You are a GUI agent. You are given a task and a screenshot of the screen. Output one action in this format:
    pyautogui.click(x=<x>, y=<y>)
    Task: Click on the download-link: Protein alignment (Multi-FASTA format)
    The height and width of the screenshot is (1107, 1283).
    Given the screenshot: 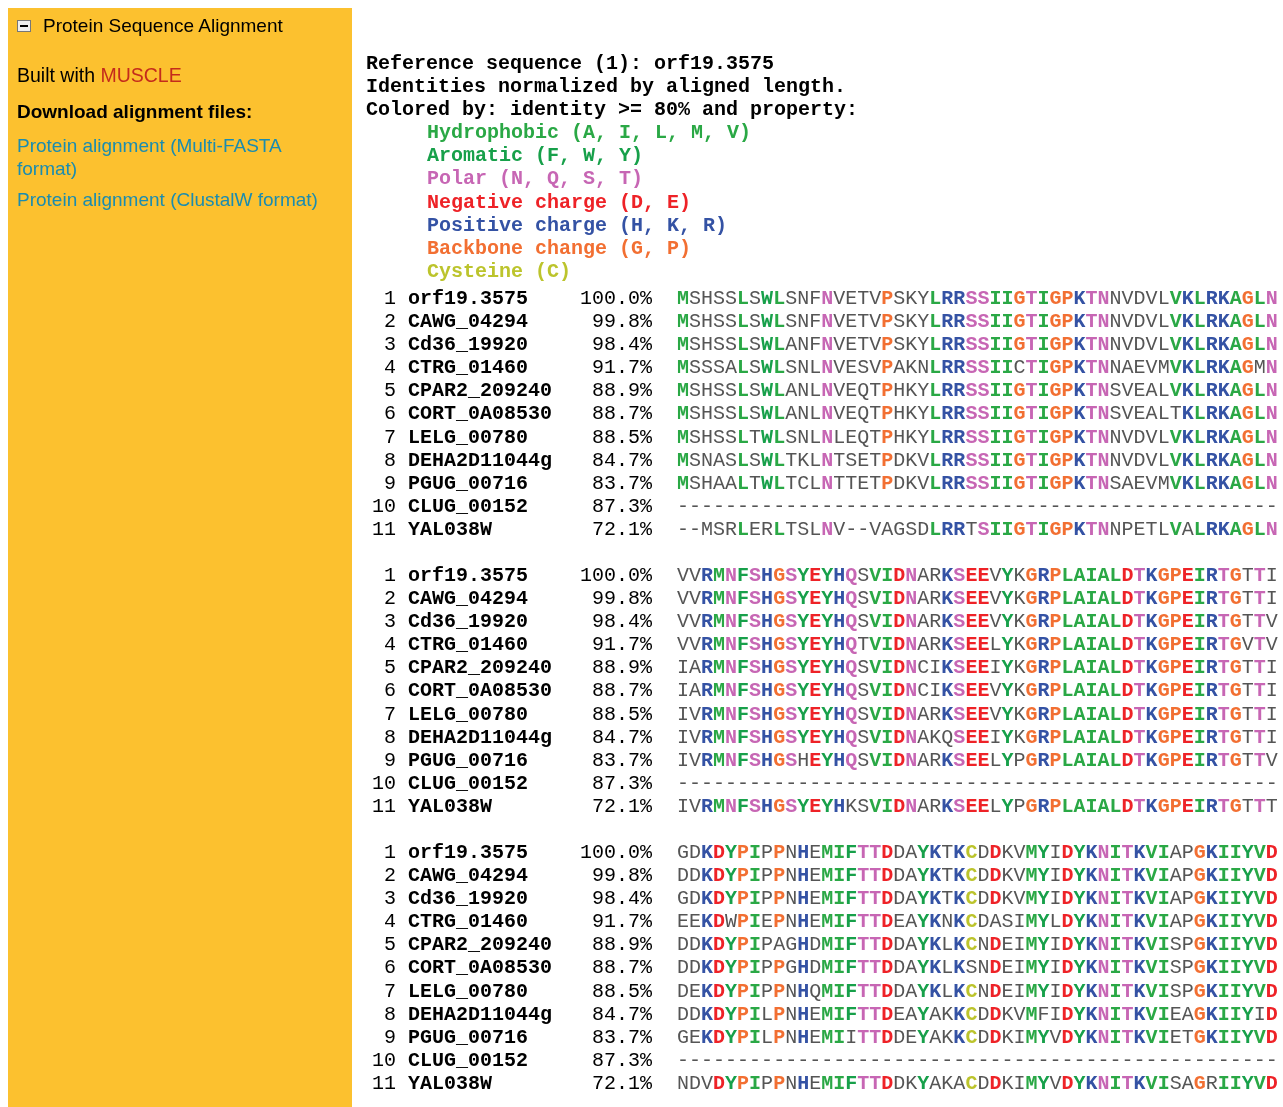 What is the action you would take?
    pyautogui.click(x=177, y=157)
    